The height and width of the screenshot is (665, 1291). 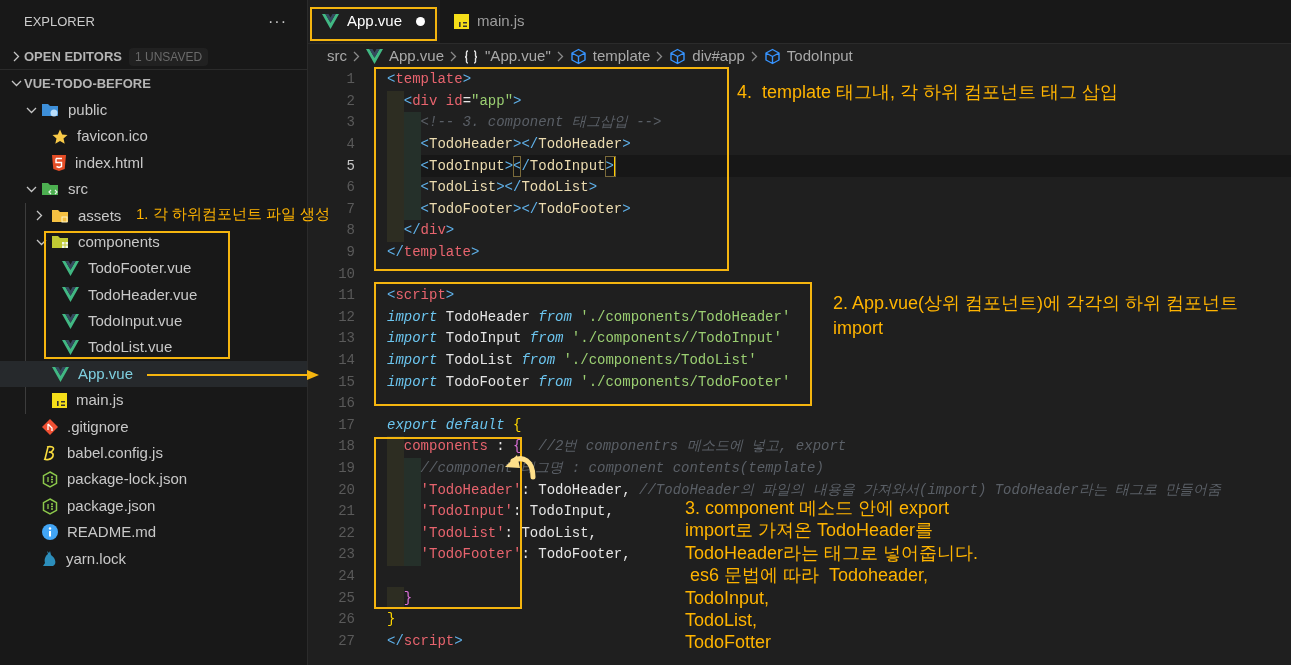 I want to click on breadcrumb-item: App.vue, so click(x=417, y=56).